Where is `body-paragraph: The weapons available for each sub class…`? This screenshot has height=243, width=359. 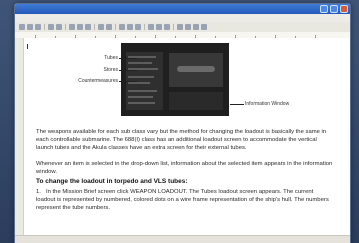
body-paragraph: The weapons available for each sub class… is located at coordinates (181, 140).